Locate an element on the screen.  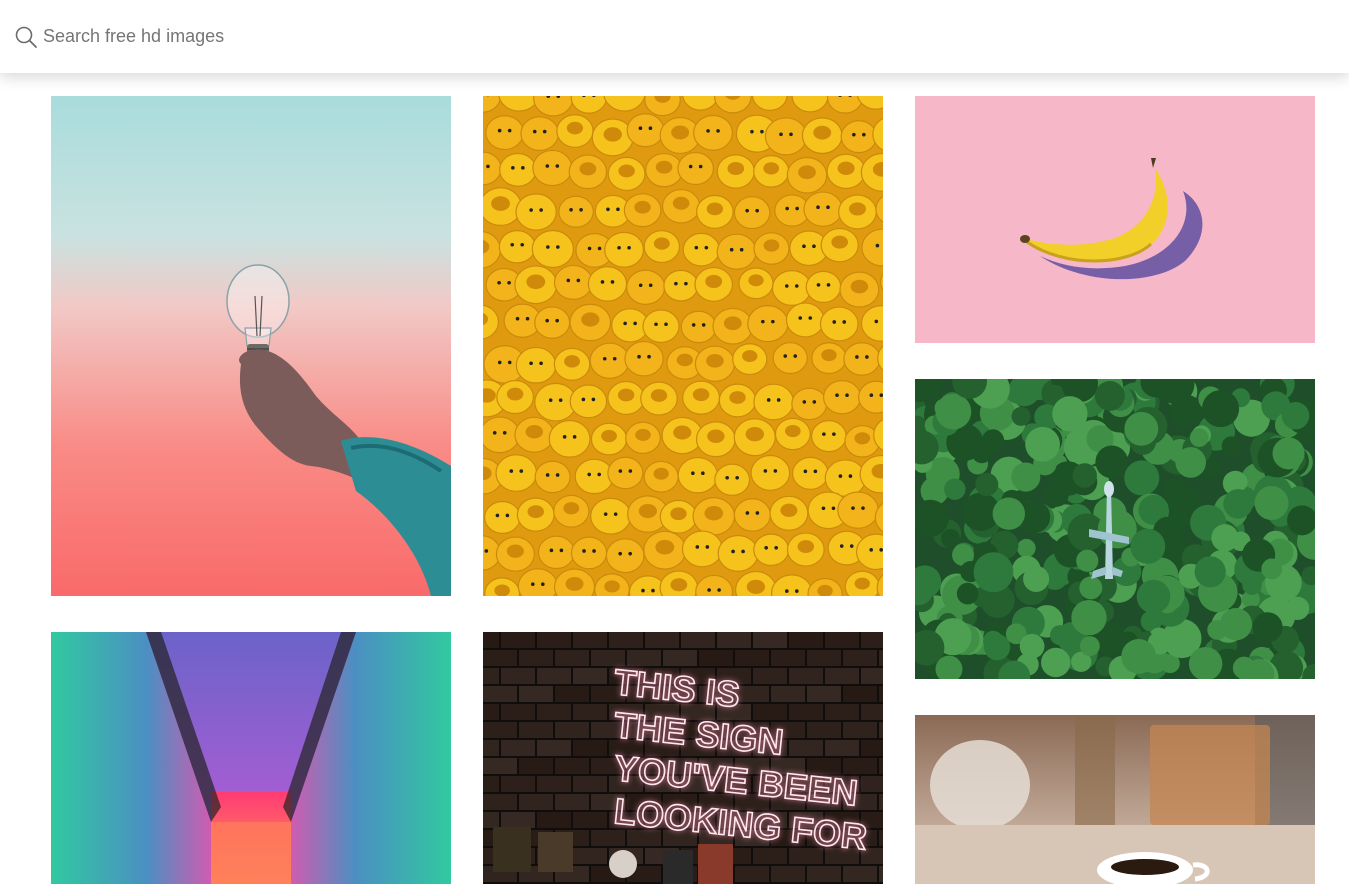
neon-sign-photo: THIS IS THE SIGN YOU'VE BEEN LOOKING FOR is located at coordinates (683, 758).